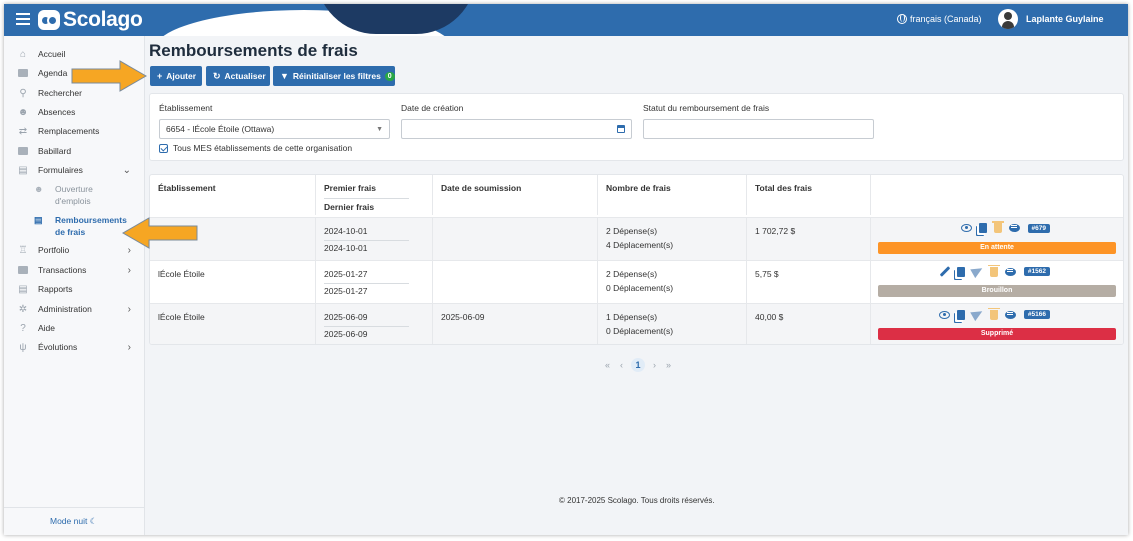 The width and height of the screenshot is (1133, 541). What do you see at coordinates (607, 365) in the screenshot?
I see `first-page-button: «` at bounding box center [607, 365].